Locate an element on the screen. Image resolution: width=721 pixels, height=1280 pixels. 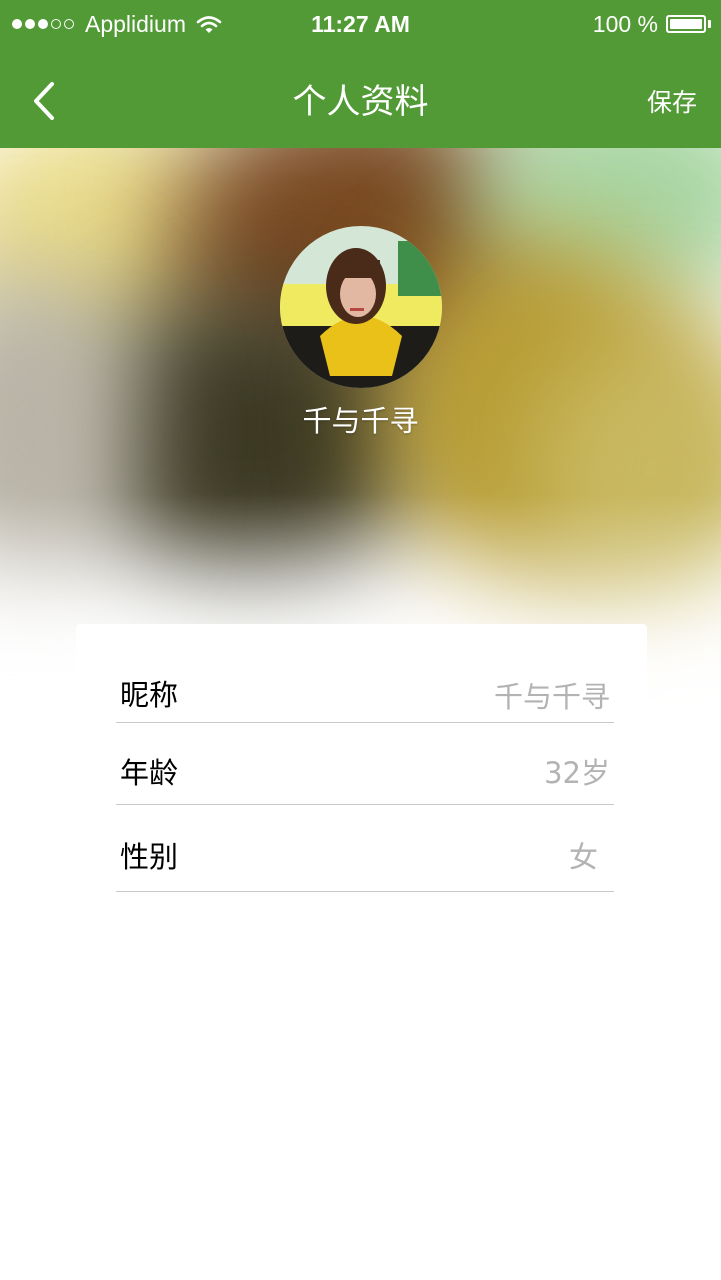
battery-fill is located at coordinates (686, 24).